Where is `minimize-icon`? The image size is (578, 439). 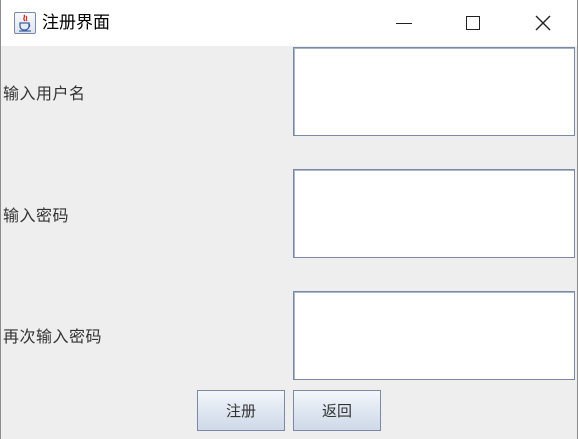 minimize-icon is located at coordinates (403, 23).